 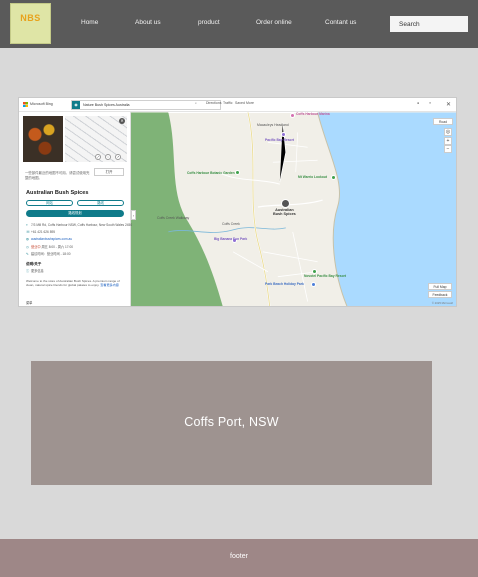 I want to click on collapse-panel-button: ‹, so click(x=133, y=215).